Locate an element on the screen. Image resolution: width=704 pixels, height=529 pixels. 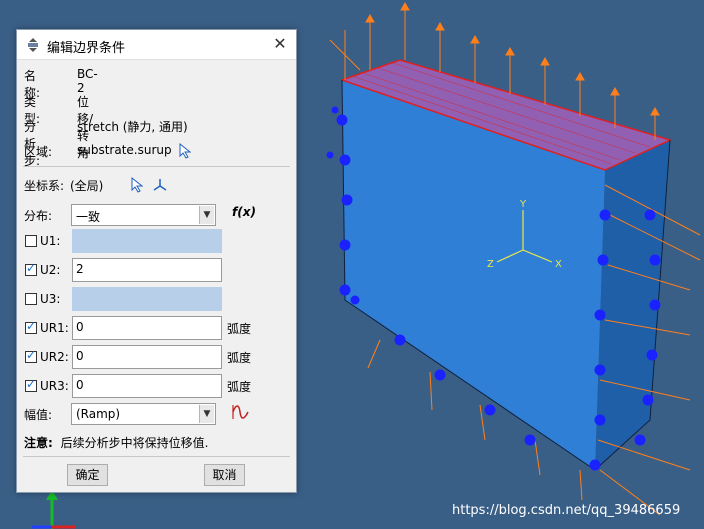
region-value: substrate.surup is located at coordinates (124, 150).